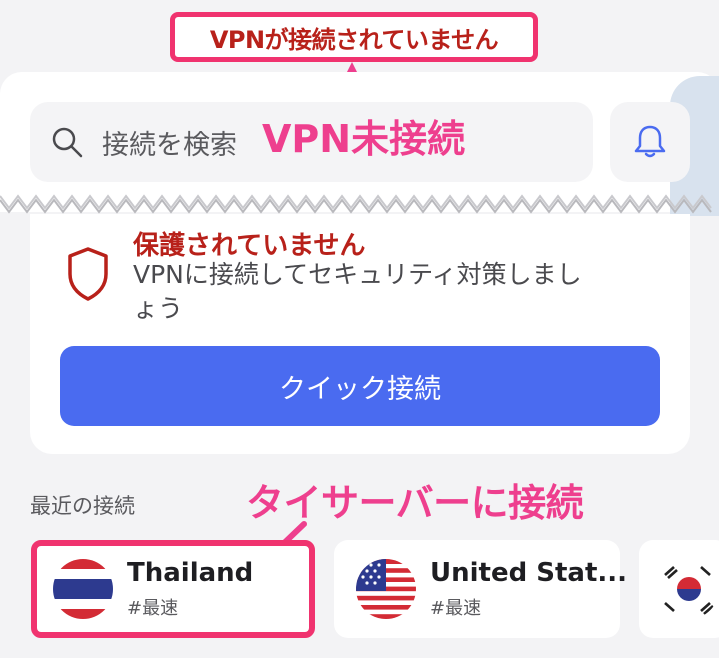  What do you see at coordinates (169, 142) in the screenshot?
I see `search-input: 接続を検索` at bounding box center [169, 142].